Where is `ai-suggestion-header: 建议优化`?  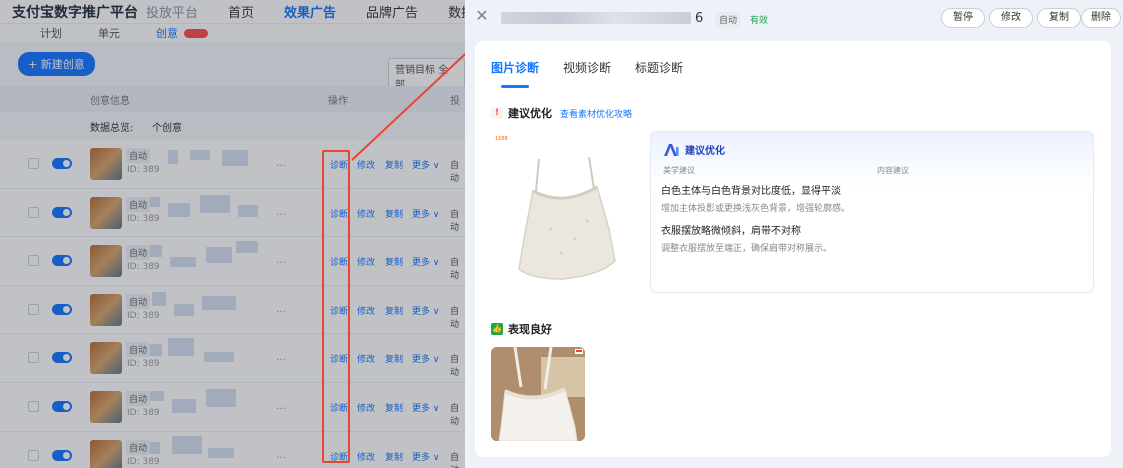 ai-suggestion-header: 建议优化 is located at coordinates (694, 149).